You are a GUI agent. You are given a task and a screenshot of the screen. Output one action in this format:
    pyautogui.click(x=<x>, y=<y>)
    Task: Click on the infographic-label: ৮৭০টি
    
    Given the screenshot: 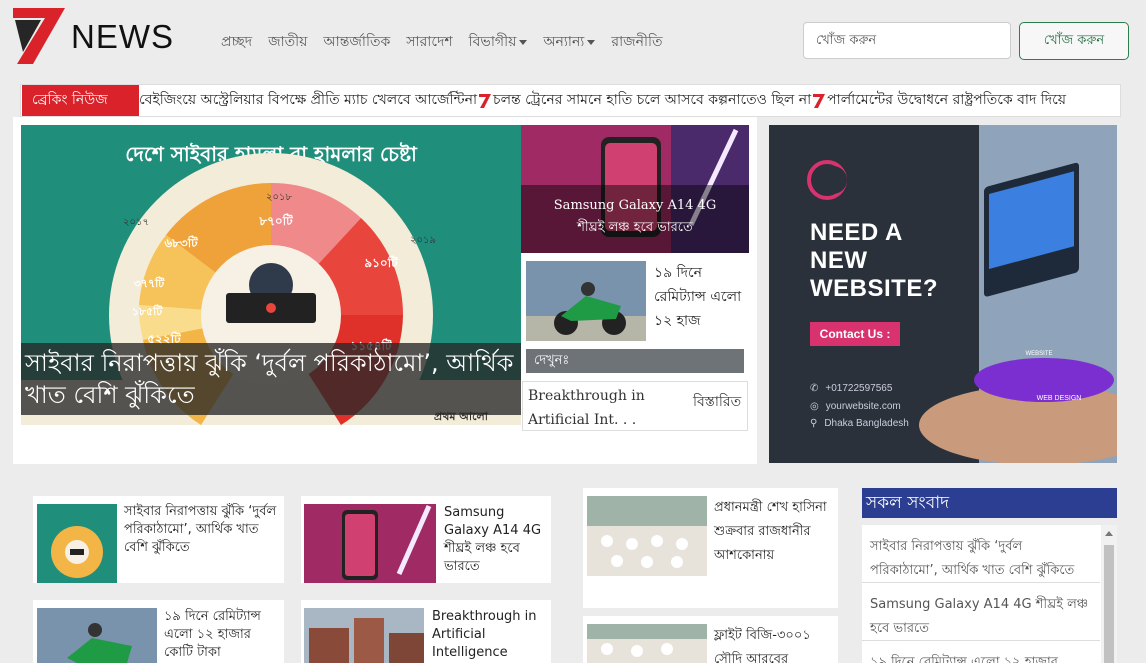 What is the action you would take?
    pyautogui.click(x=275, y=220)
    